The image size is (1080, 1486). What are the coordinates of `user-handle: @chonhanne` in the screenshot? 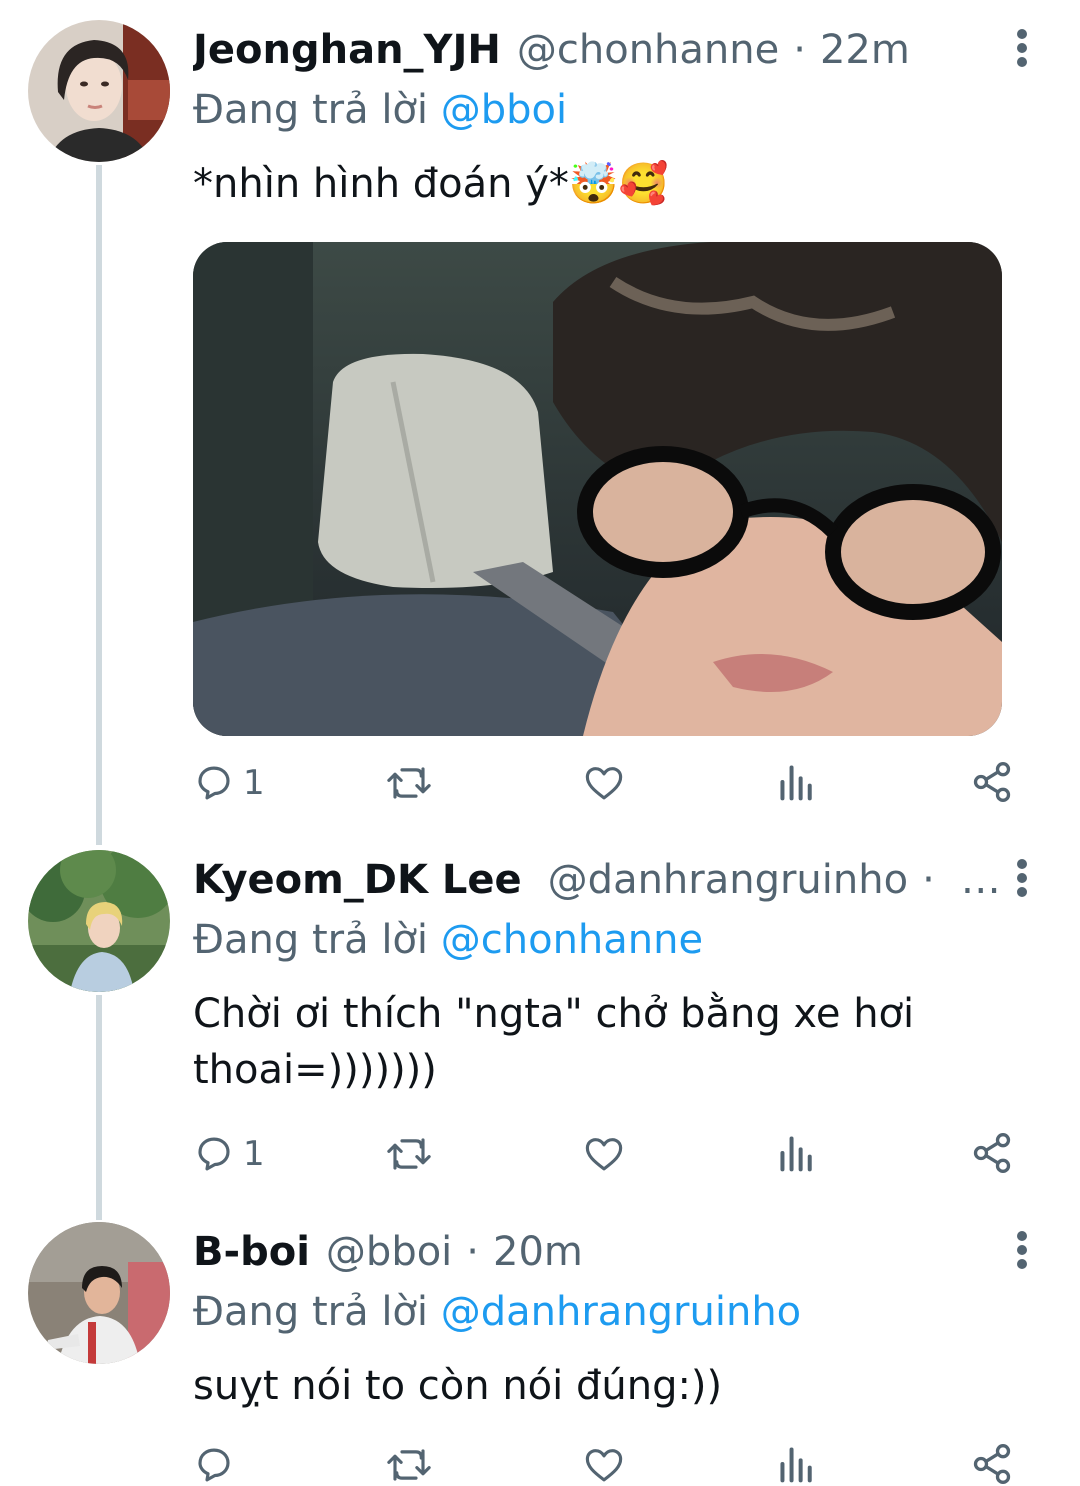 It's located at (648, 50).